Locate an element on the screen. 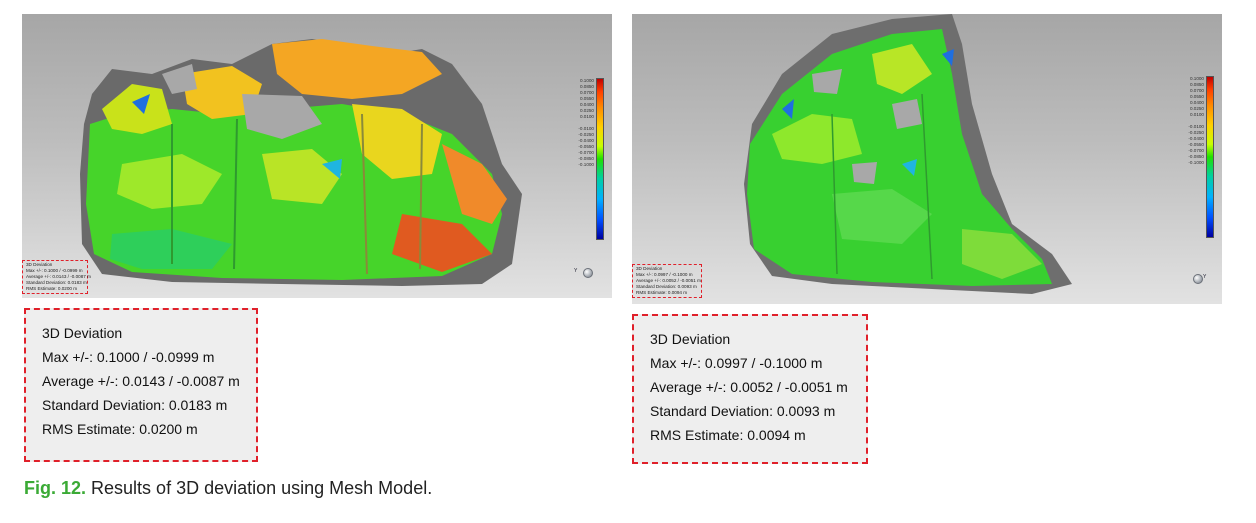 The height and width of the screenshot is (523, 1256). deviation-max: Max +/-: 0.0997 / -0.1000 m is located at coordinates (736, 363).